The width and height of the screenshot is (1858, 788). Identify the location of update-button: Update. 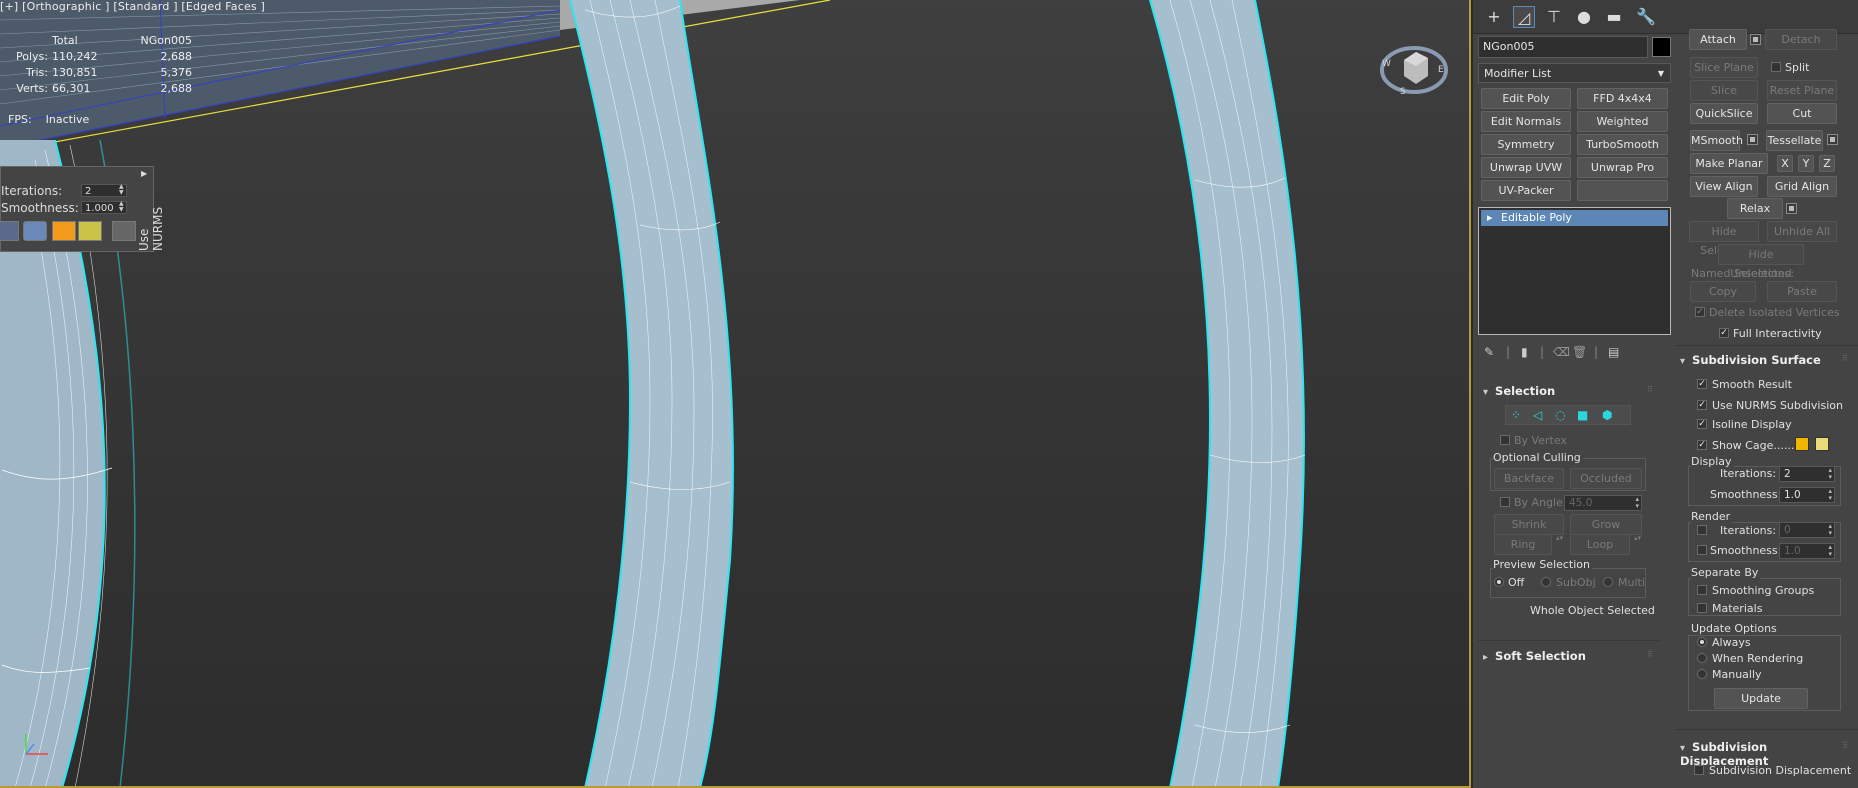
(1761, 698).